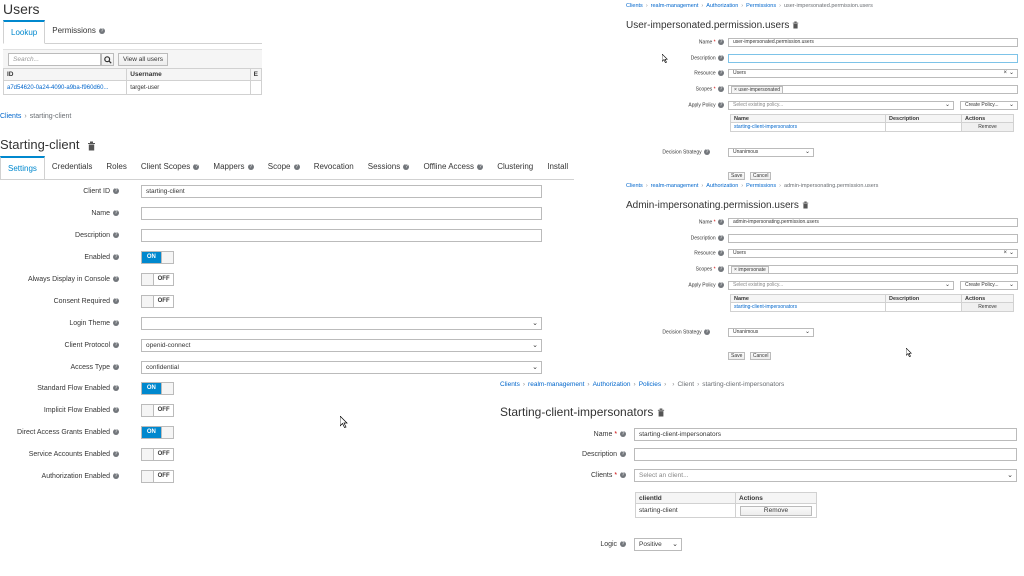 The height and width of the screenshot is (576, 1024). I want to click on field-label: Description ?, so click(63, 235).